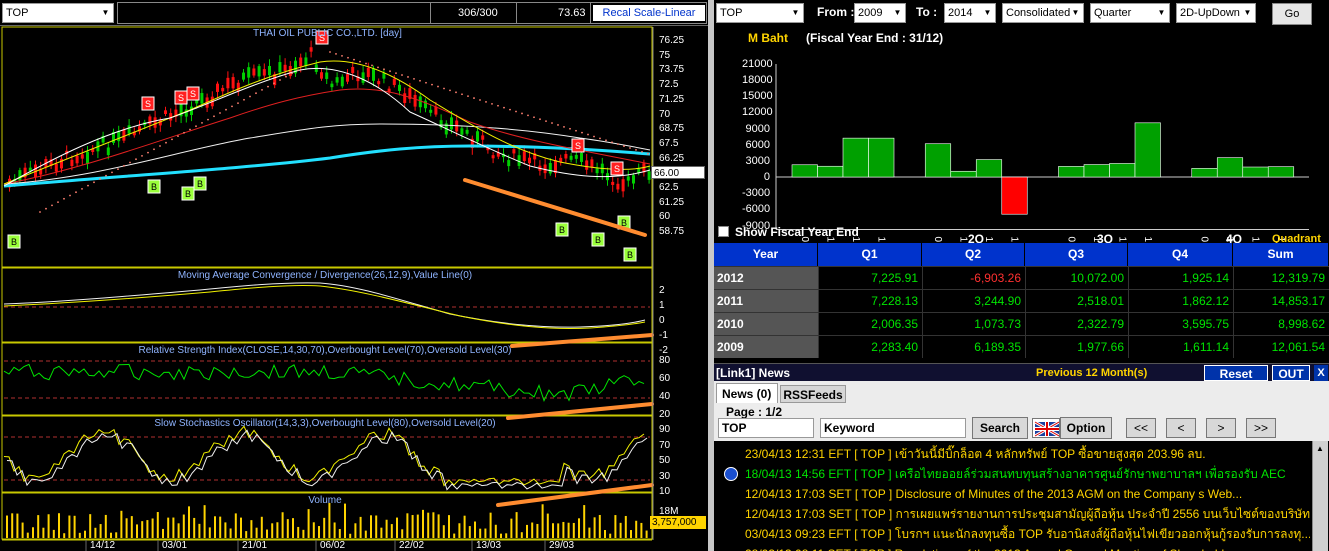 This screenshot has width=1329, height=551. What do you see at coordinates (1070, 240) in the screenshot?
I see `fin-x-tick: 09` at bounding box center [1070, 240].